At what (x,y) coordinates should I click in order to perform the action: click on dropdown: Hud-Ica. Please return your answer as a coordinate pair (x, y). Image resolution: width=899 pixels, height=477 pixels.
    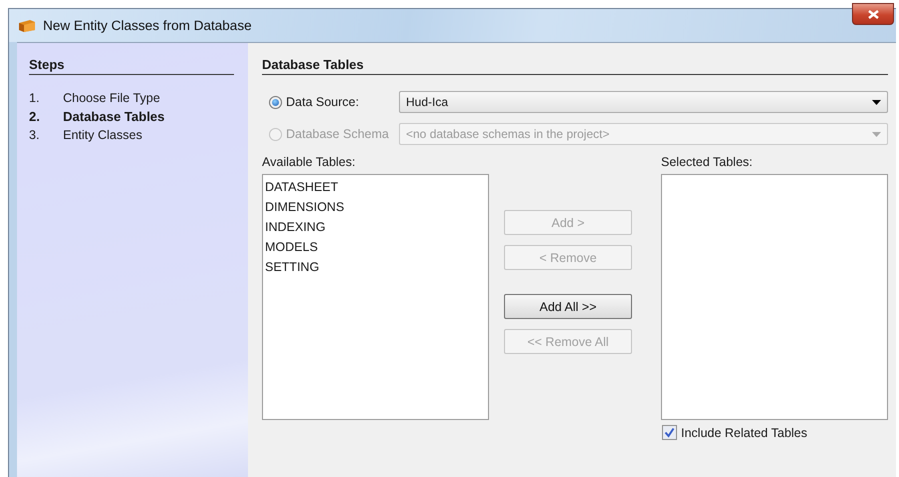
    Looking at the image, I should click on (643, 102).